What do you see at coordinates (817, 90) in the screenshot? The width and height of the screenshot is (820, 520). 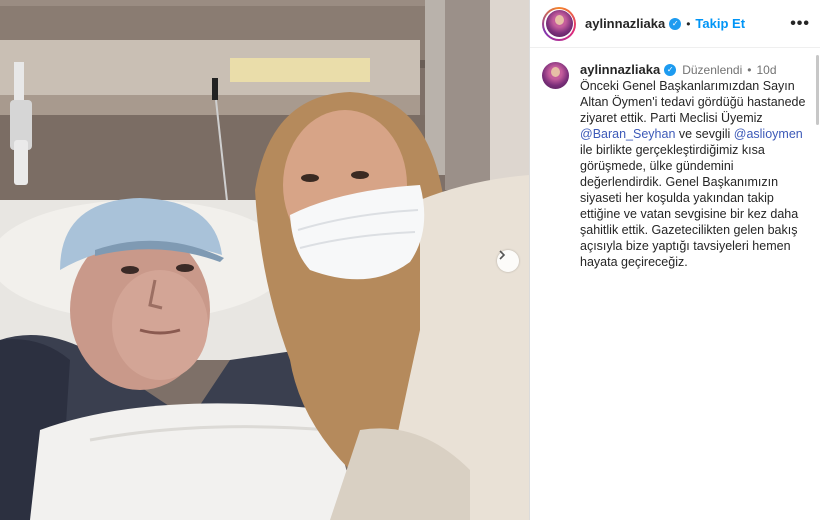 I see `scrollbar` at bounding box center [817, 90].